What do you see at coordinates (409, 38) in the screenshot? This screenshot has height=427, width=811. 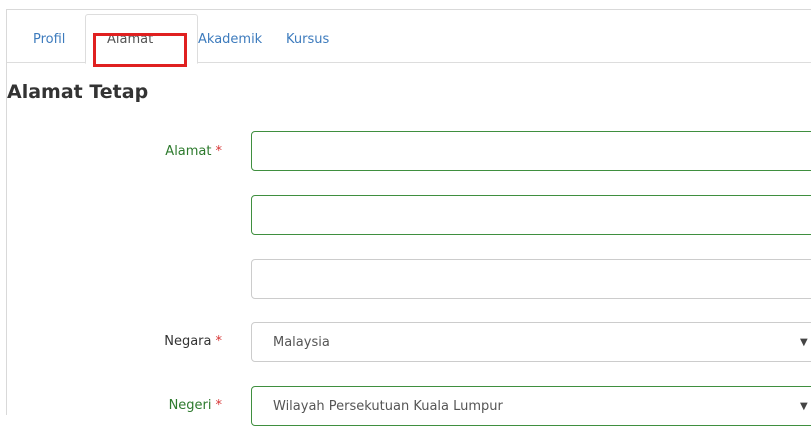 I see `tab-bar: Profil Alamat Akademik Kursus` at bounding box center [409, 38].